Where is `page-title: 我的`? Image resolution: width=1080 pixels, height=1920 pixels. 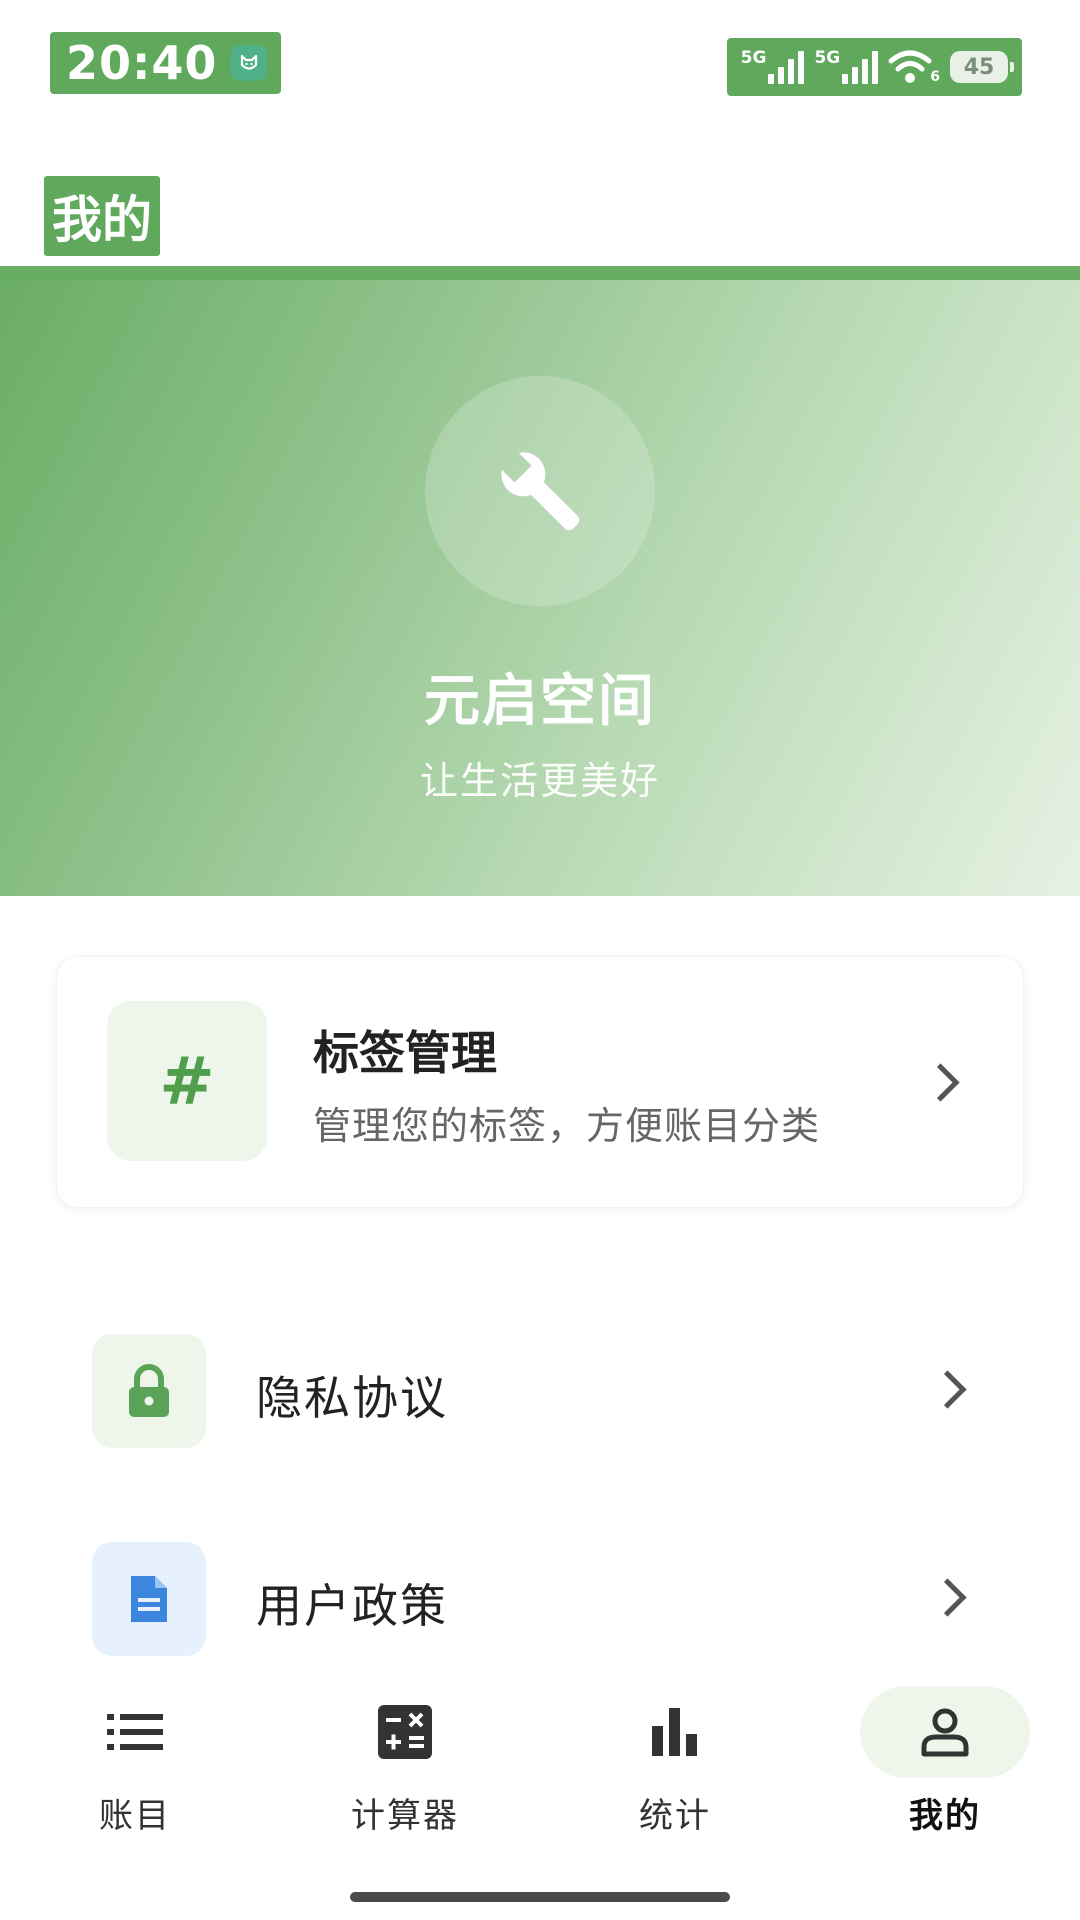 page-title: 我的 is located at coordinates (102, 220).